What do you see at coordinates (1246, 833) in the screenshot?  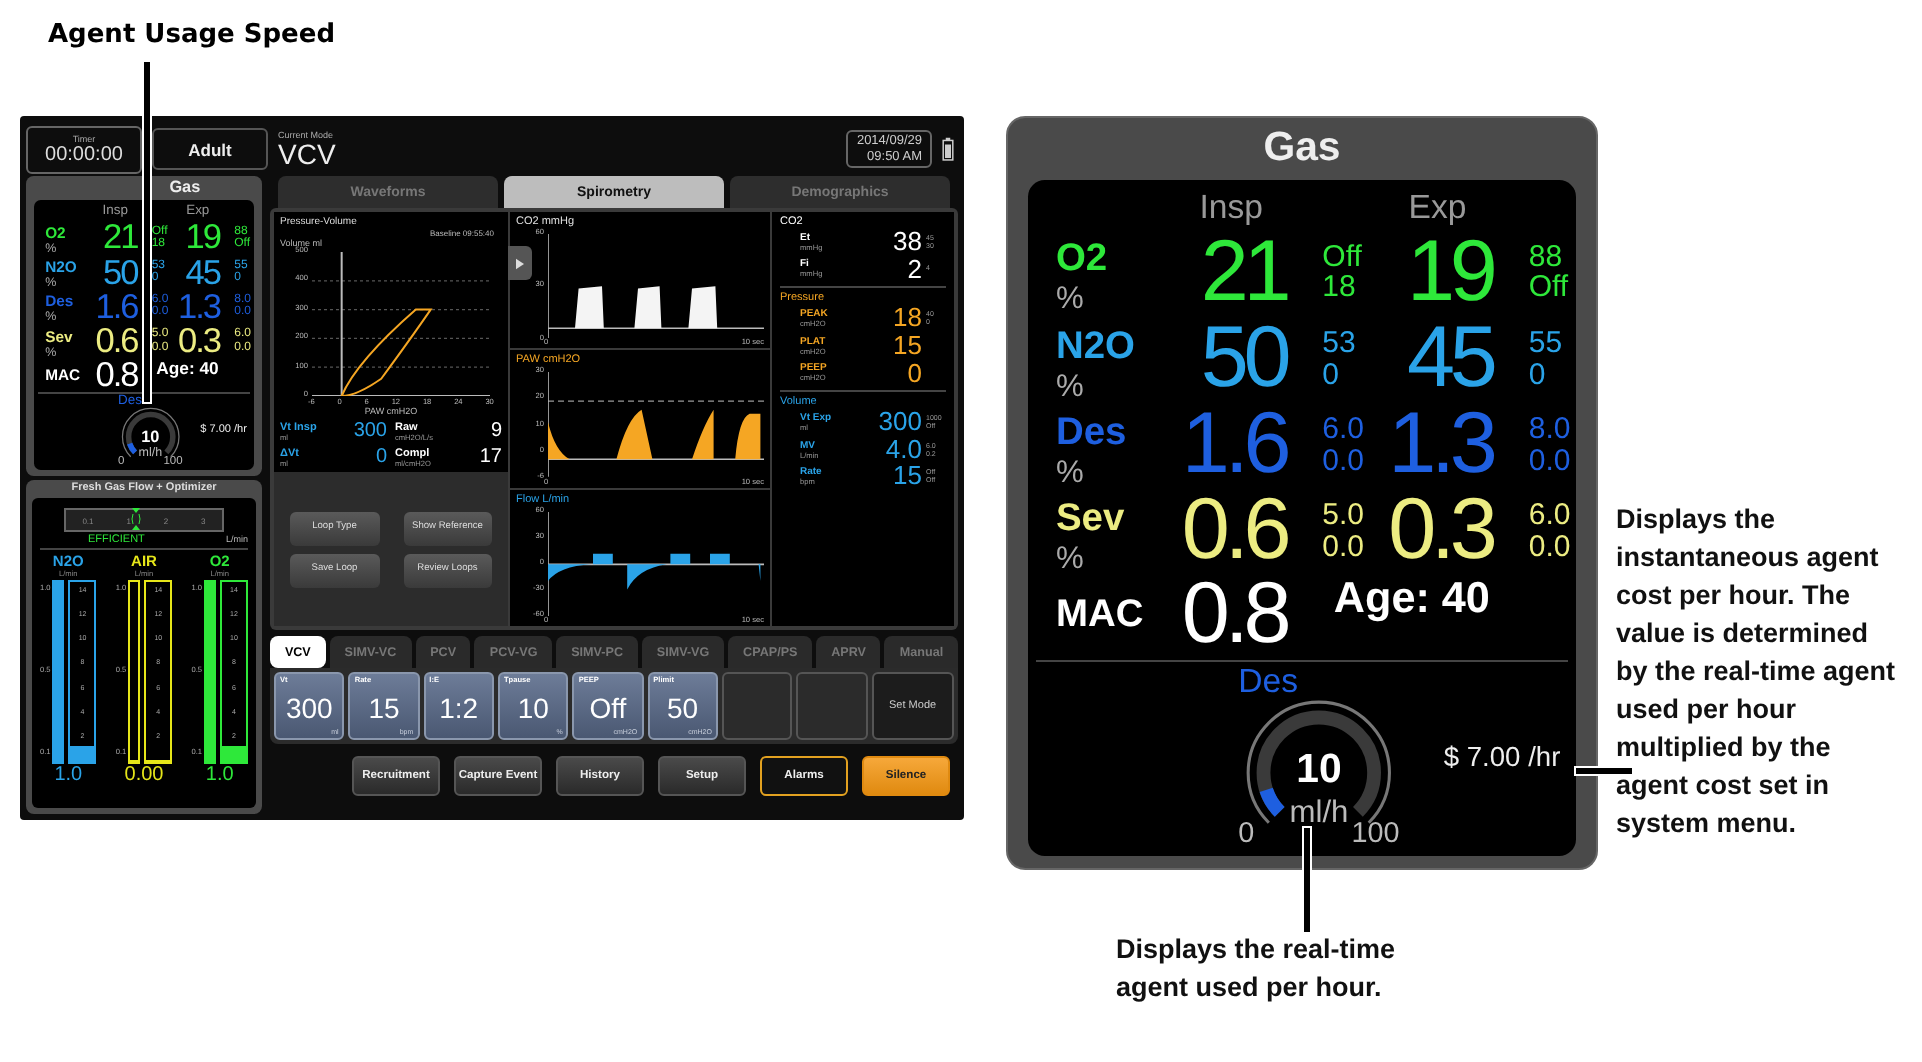 I see `gauge-min: 0` at bounding box center [1246, 833].